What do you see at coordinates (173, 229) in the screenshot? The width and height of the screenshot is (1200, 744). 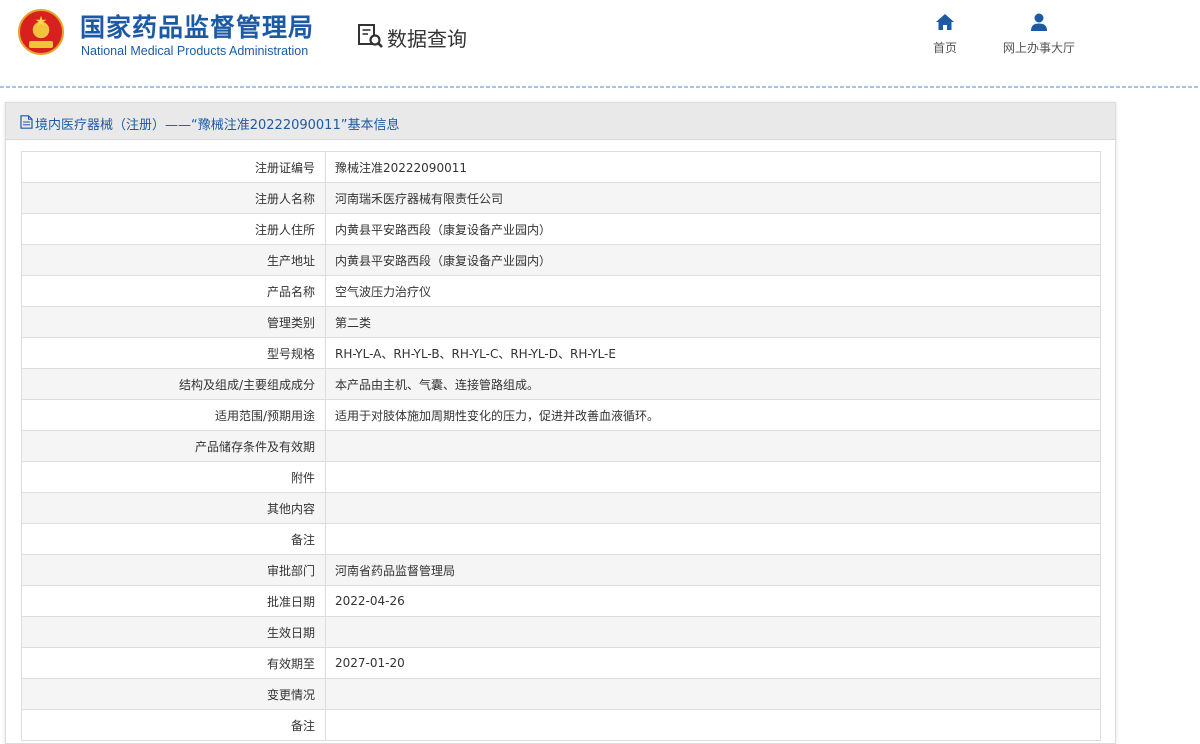 I see `field-label: 注册人住所` at bounding box center [173, 229].